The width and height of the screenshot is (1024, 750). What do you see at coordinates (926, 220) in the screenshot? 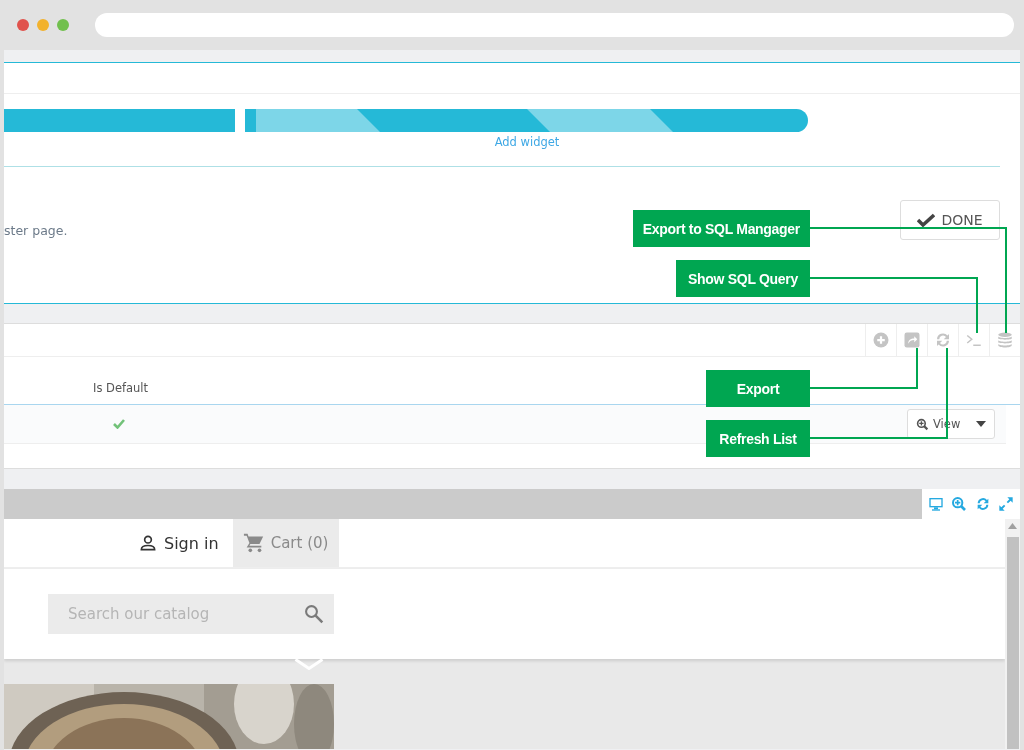
I see `check-icon` at bounding box center [926, 220].